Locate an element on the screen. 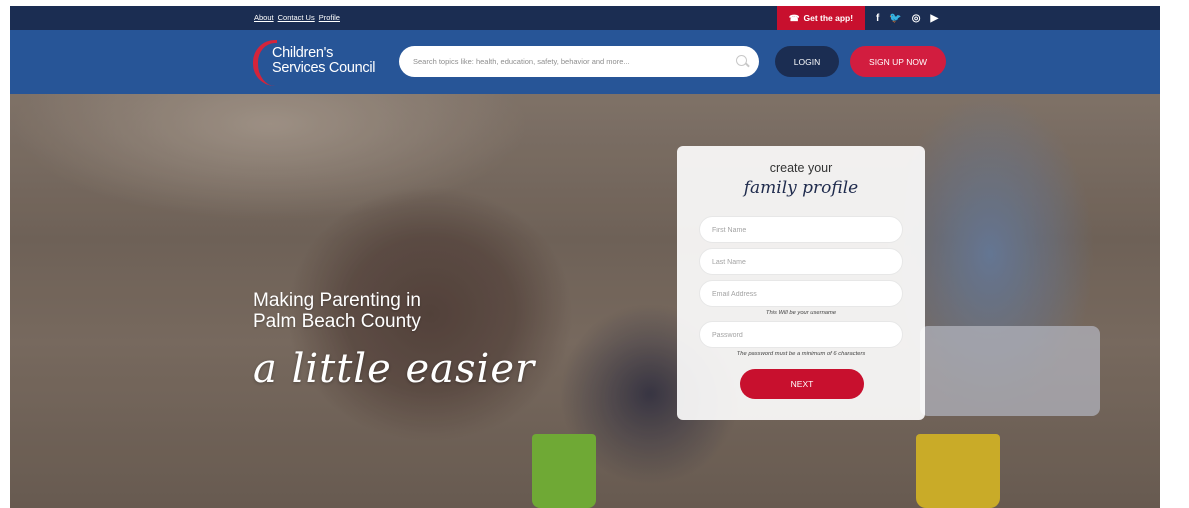  logo-text: Children's Services Council is located at coordinates (323, 61).